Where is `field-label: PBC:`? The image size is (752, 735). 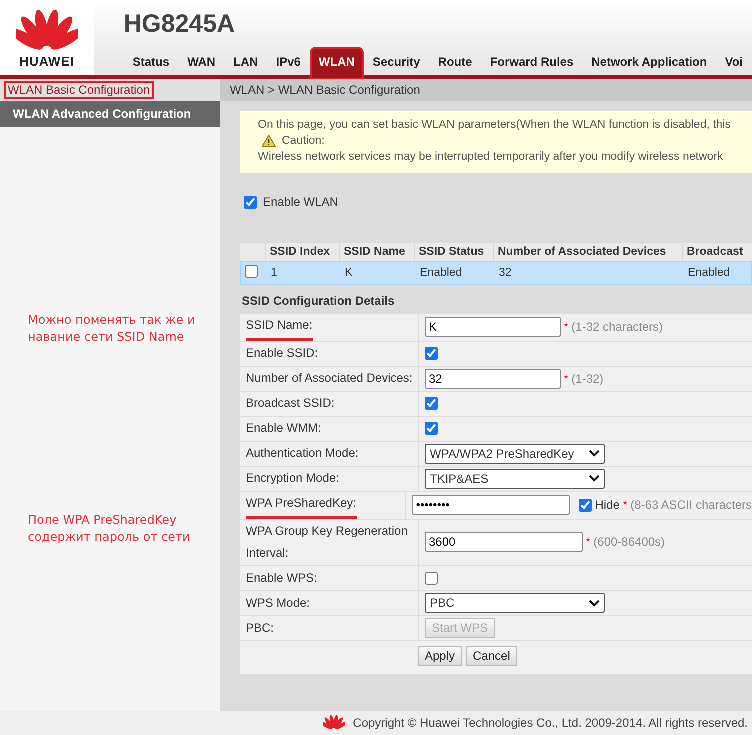 field-label: PBC: is located at coordinates (260, 628).